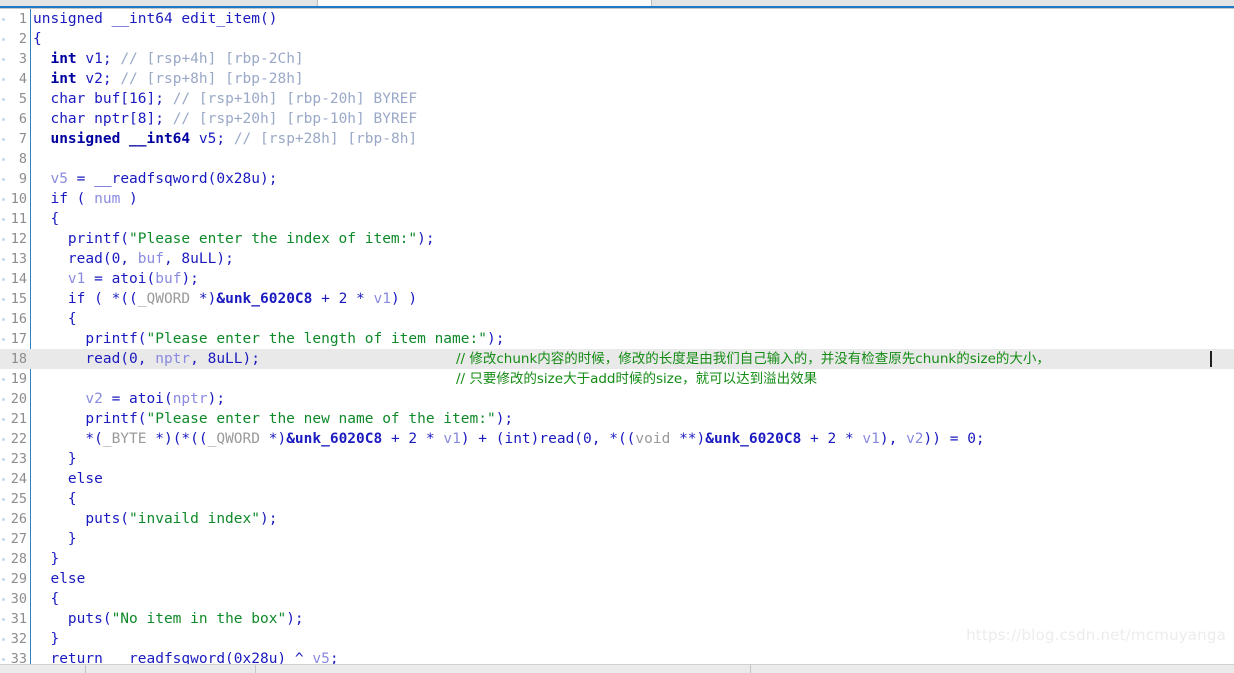  I want to click on code-token: edit_item, so click(220, 19).